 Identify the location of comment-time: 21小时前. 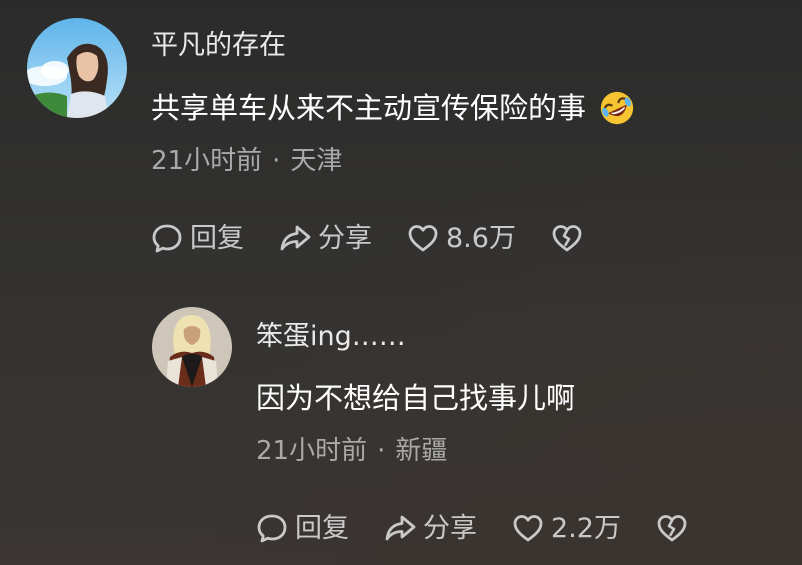
(207, 161).